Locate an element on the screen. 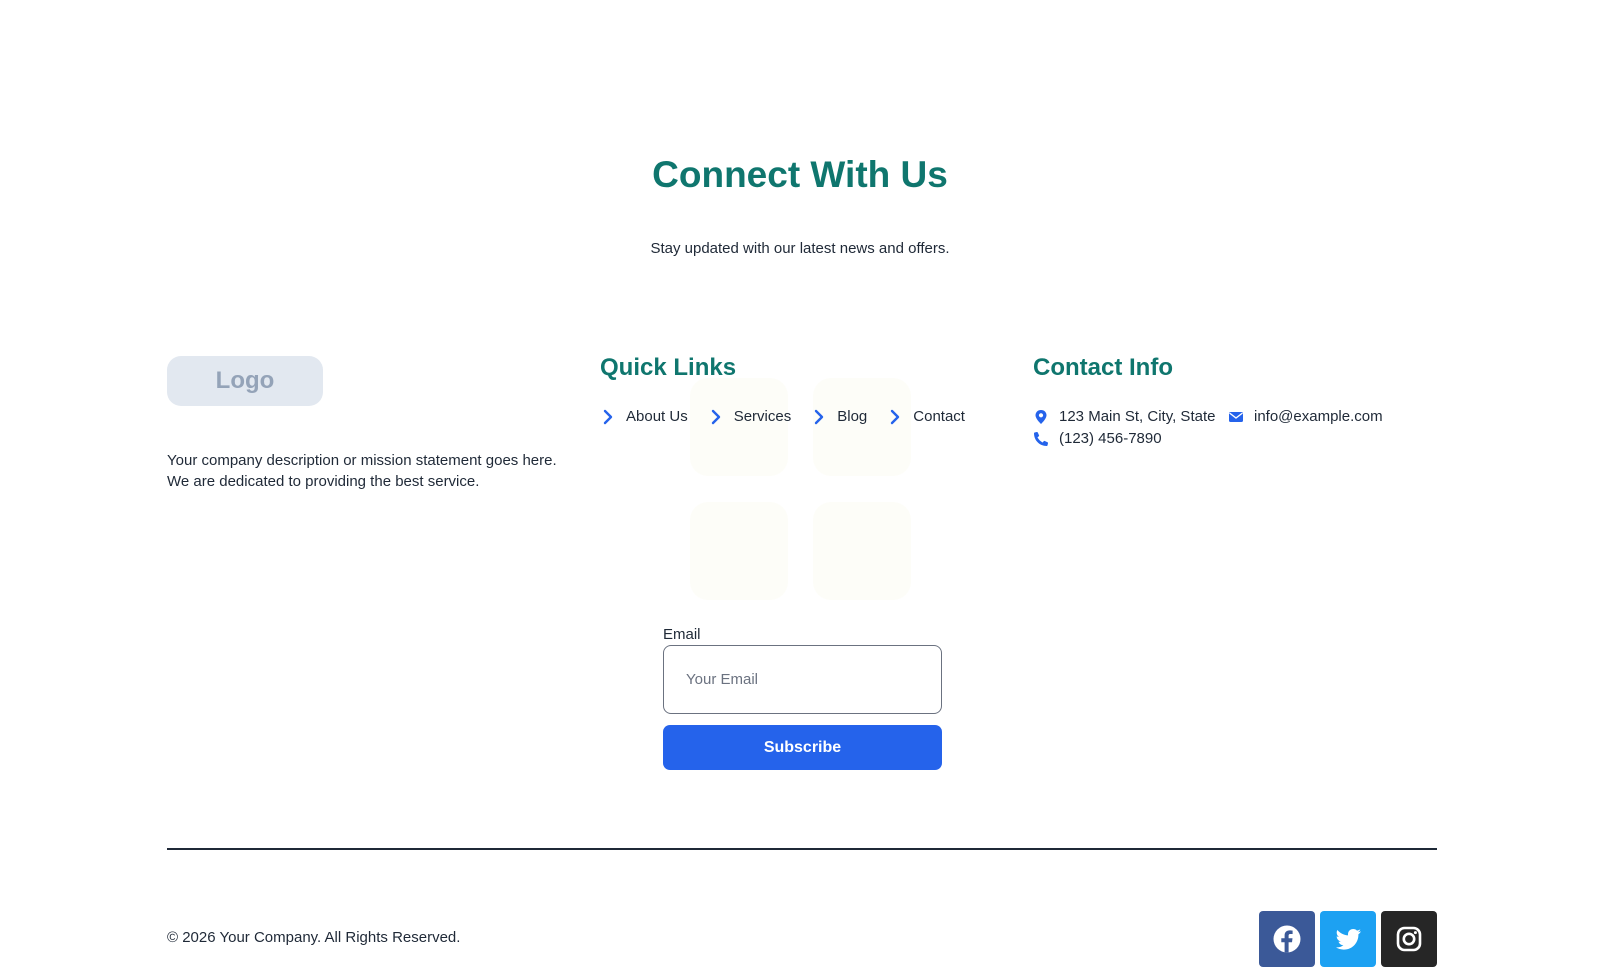 Image resolution: width=1600 pixels, height=978 pixels. instagram-link is located at coordinates (1409, 939).